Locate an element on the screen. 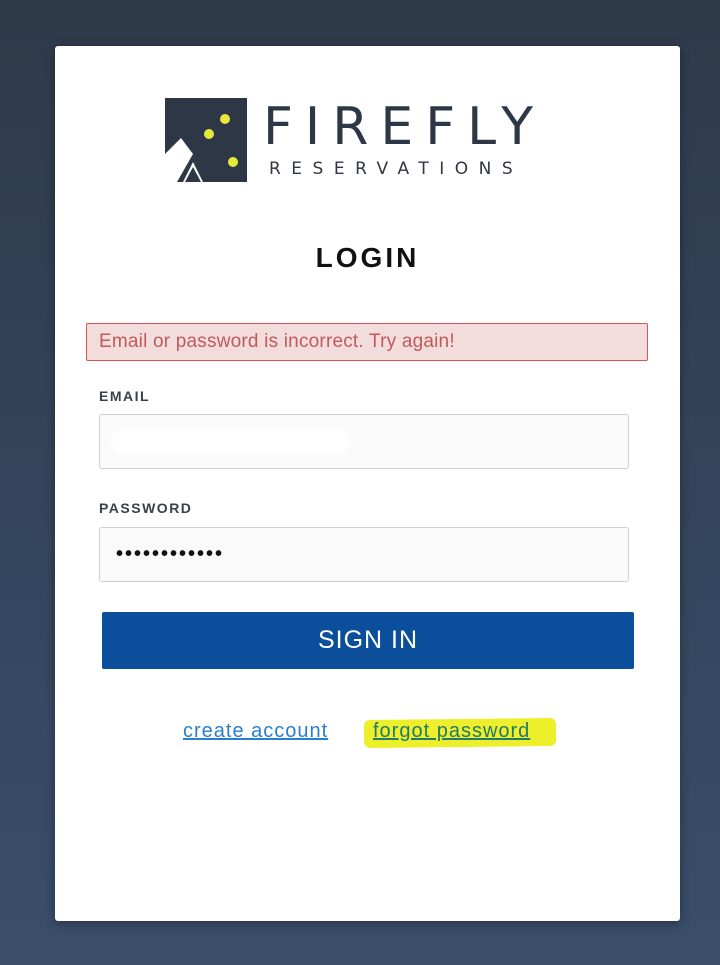  logo-wordmark: FIREFLY is located at coordinates (404, 127).